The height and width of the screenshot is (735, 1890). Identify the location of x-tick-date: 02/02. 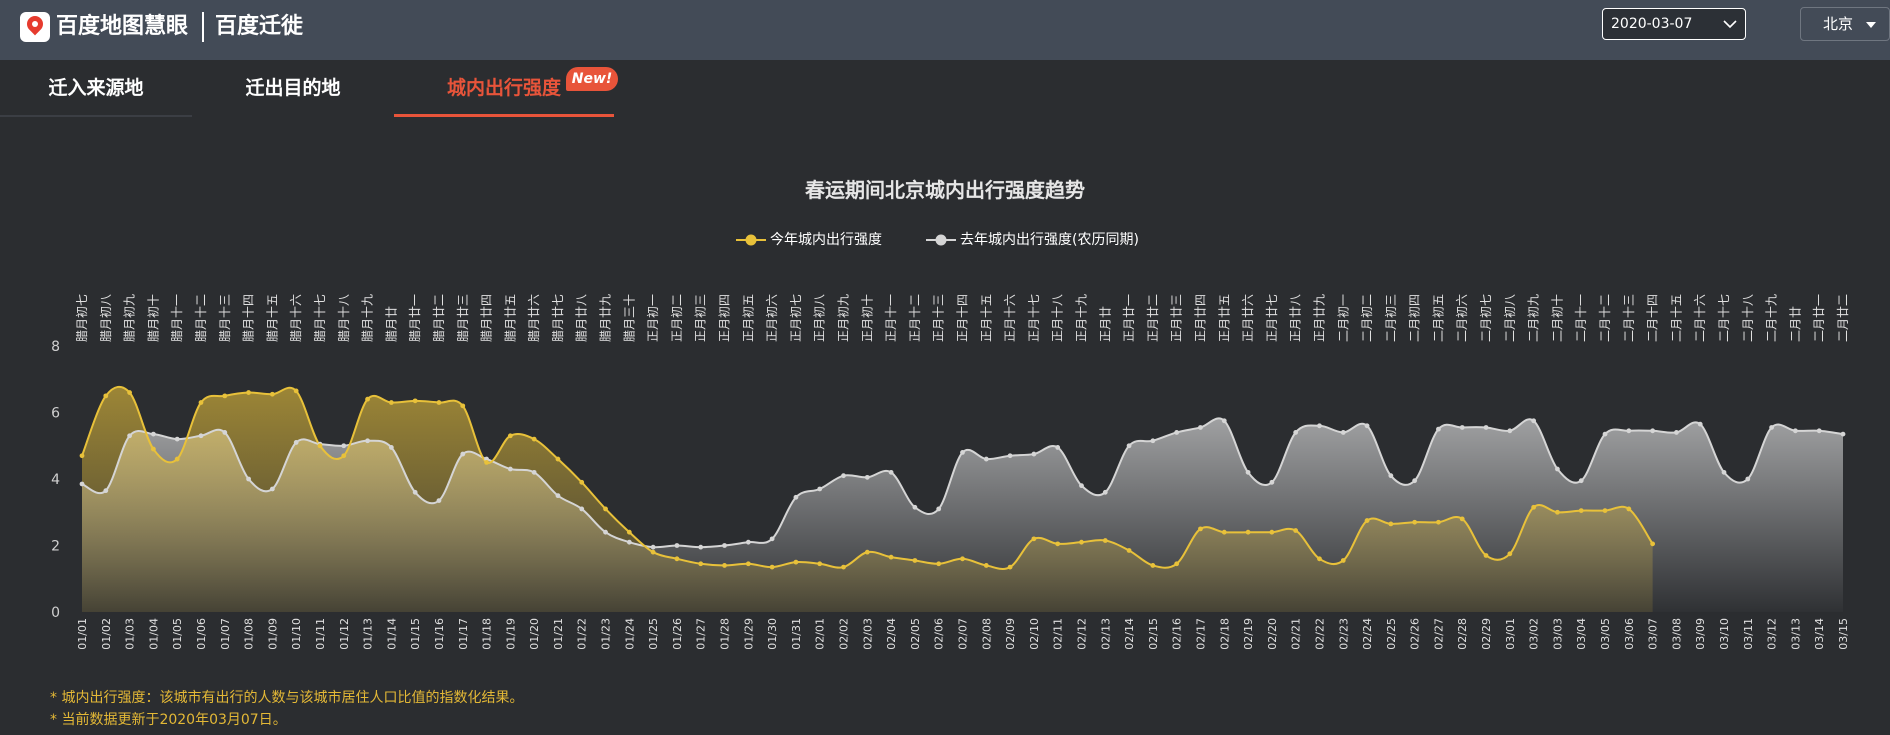
(844, 634).